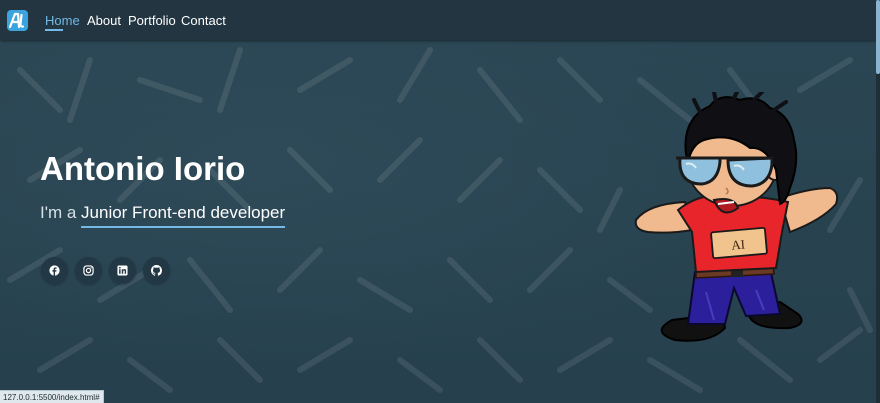 The image size is (880, 403). I want to click on avatar-illustration: AI, so click(736, 217).